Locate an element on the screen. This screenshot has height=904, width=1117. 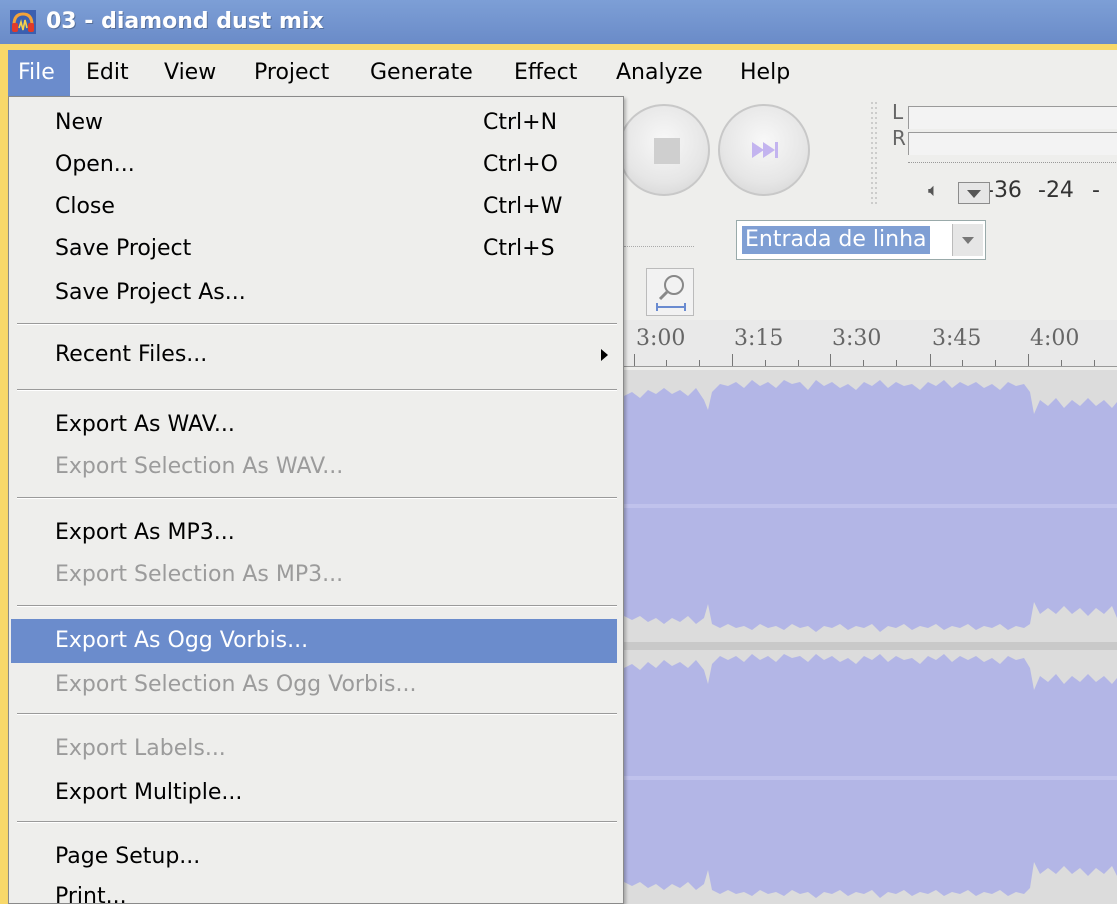
menu-edit: Edit is located at coordinates (107, 73).